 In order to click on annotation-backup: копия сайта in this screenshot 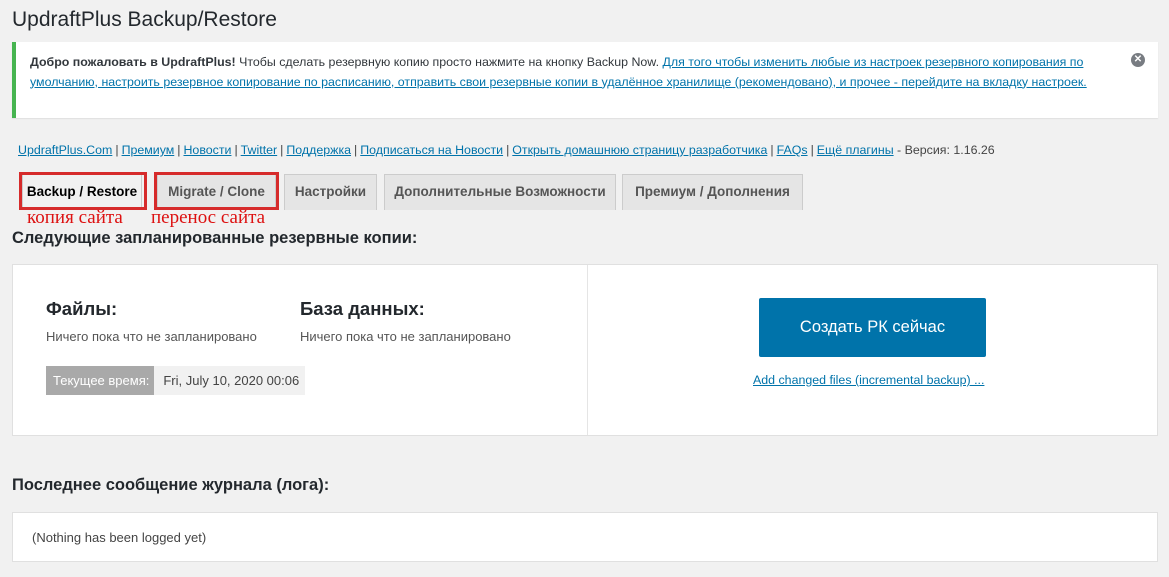, I will do `click(75, 217)`.